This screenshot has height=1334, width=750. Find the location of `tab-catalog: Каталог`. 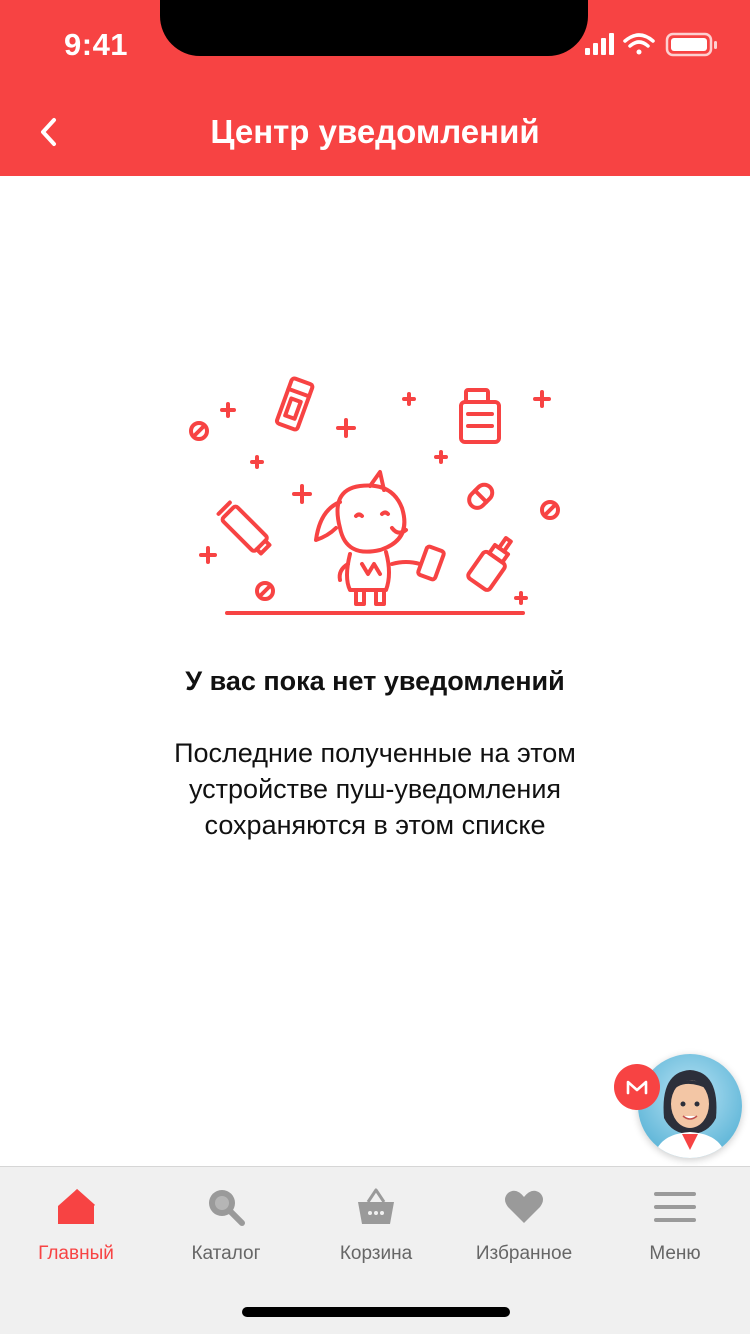

tab-catalog: Каталог is located at coordinates (226, 1225).